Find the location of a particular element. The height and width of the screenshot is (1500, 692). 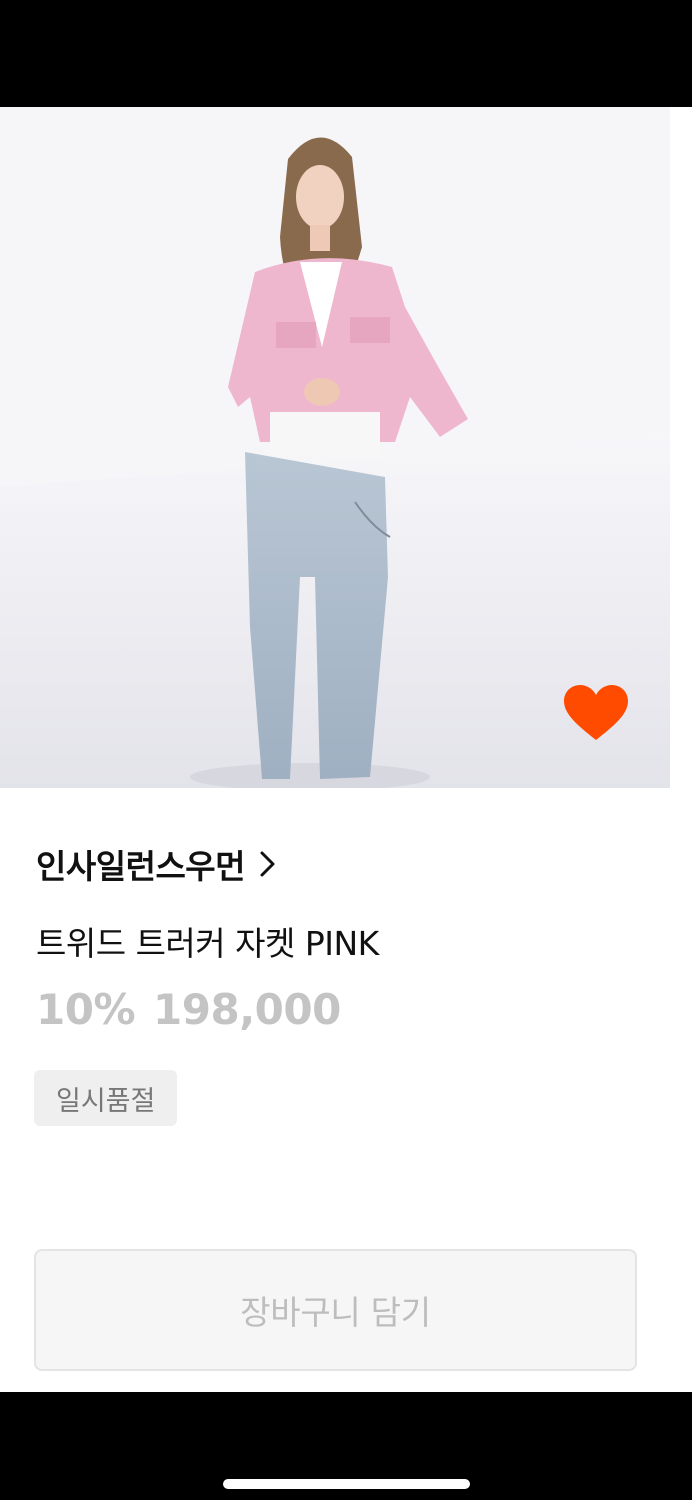

brand-name: 인사일런스우먼 is located at coordinates (141, 866).